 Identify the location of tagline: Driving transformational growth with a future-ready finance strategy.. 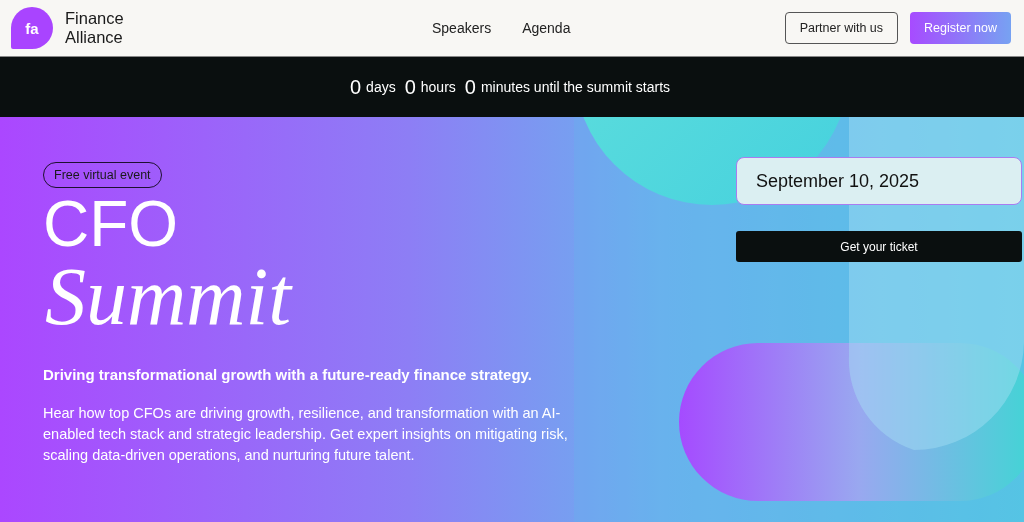
(288, 374).